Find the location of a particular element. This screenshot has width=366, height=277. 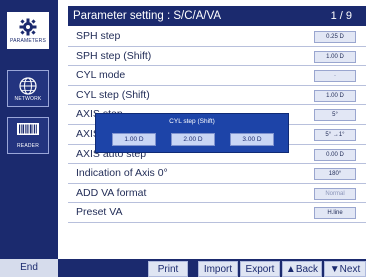

globe-icon is located at coordinates (28, 87).